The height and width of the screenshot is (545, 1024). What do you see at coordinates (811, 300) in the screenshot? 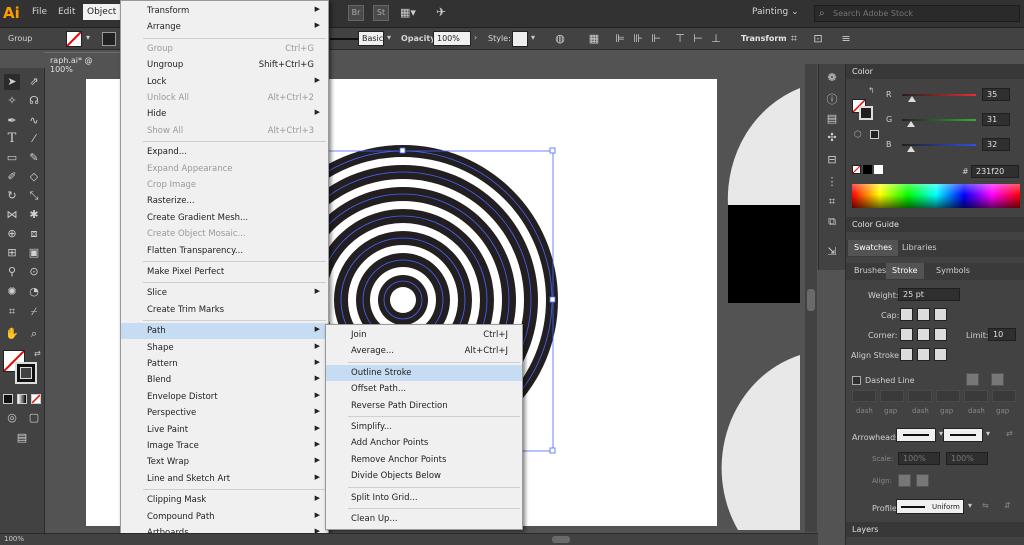
I see `scrollbar-thumb` at bounding box center [811, 300].